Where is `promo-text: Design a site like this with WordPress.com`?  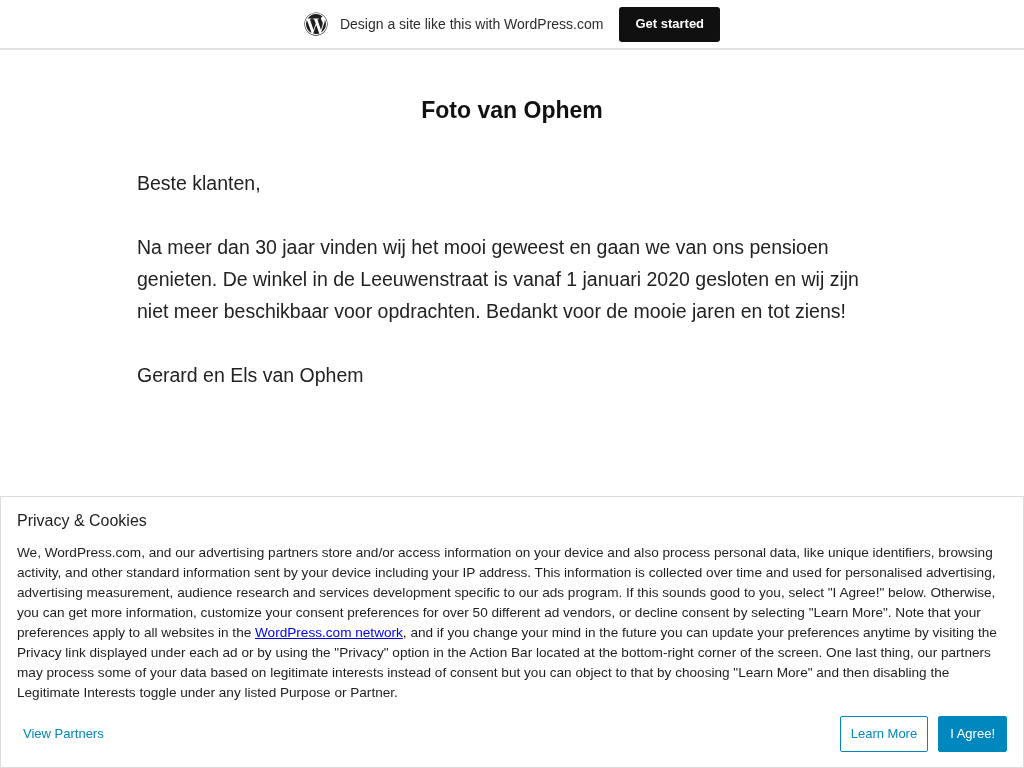
promo-text: Design a site like this with WordPress.com is located at coordinates (471, 24).